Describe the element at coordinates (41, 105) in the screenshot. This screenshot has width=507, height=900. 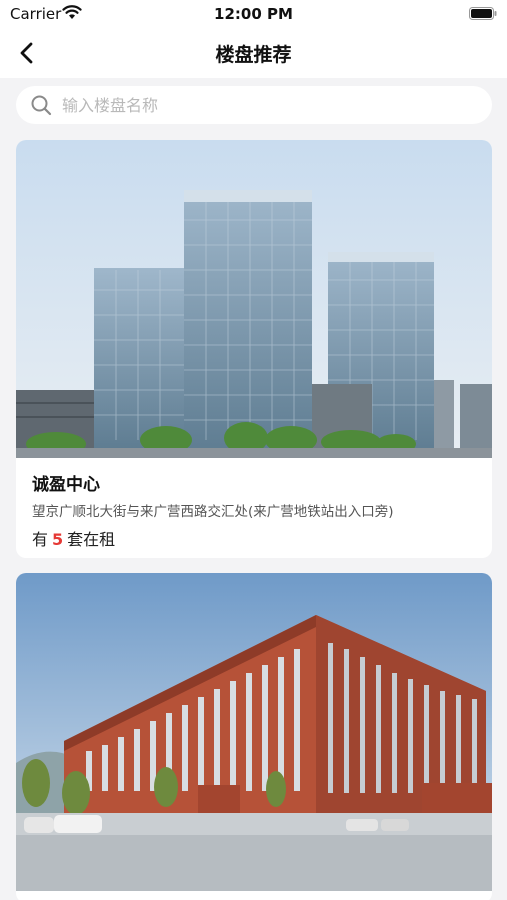
I see `search-icon` at that location.